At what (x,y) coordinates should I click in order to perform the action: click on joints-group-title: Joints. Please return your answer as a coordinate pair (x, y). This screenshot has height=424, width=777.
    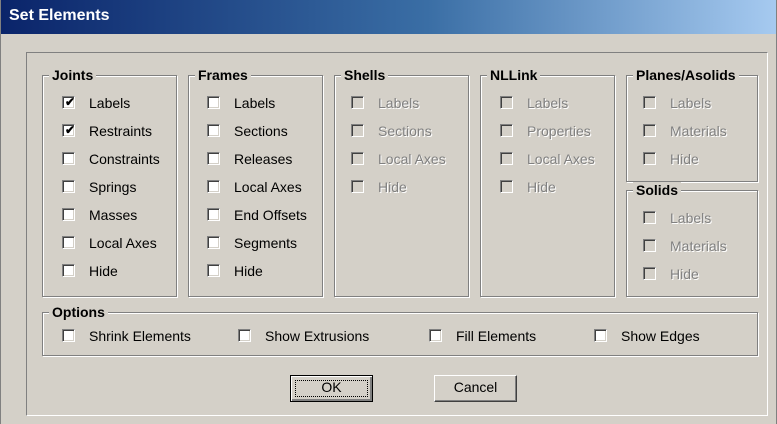
    Looking at the image, I should click on (73, 75).